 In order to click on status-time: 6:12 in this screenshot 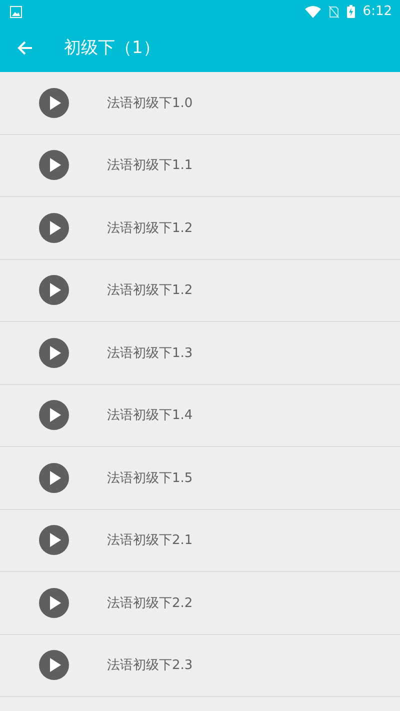, I will do `click(377, 11)`.